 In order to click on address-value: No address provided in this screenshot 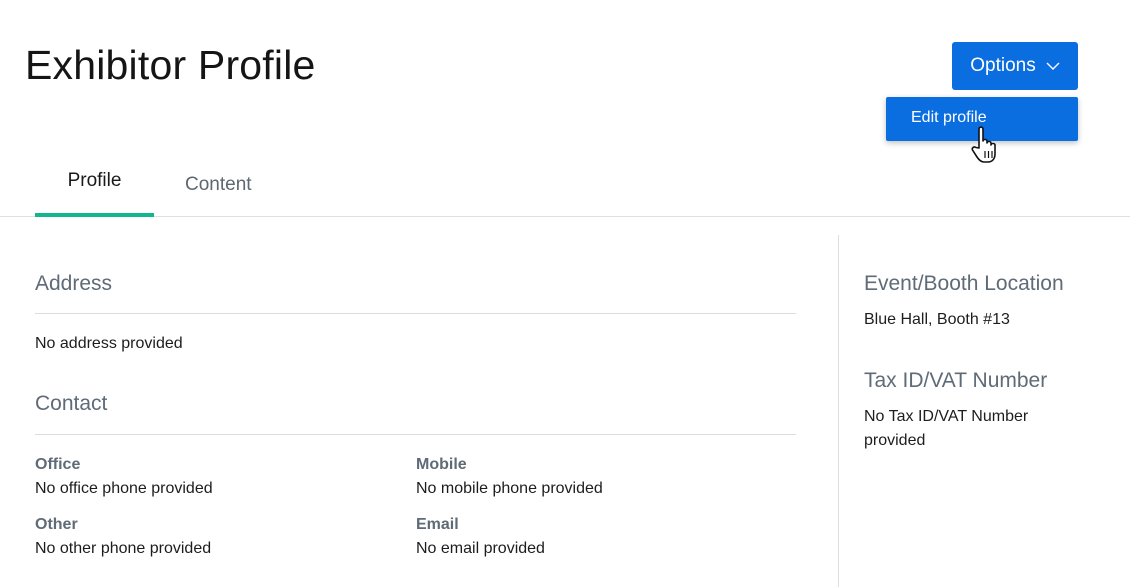, I will do `click(109, 343)`.